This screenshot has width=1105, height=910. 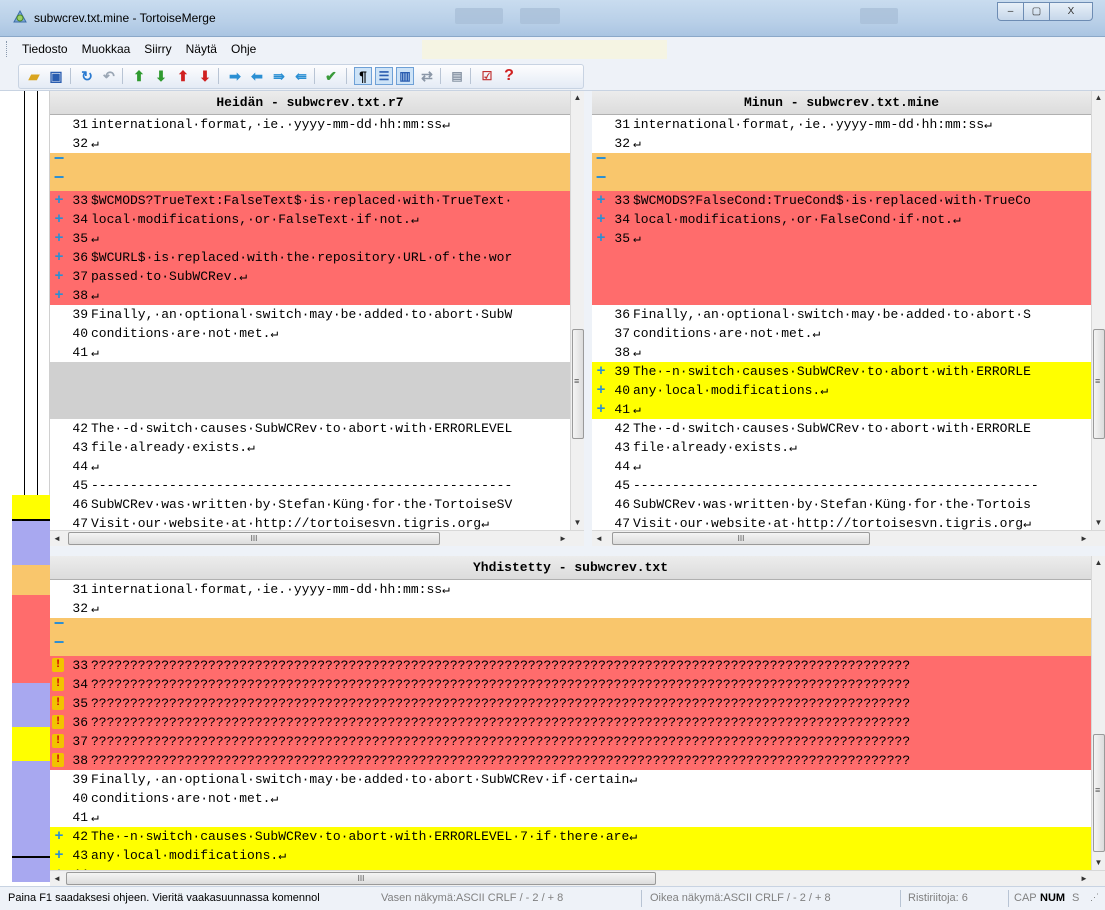 What do you see at coordinates (157, 49) in the screenshot?
I see `menu-siirry: Siirry` at bounding box center [157, 49].